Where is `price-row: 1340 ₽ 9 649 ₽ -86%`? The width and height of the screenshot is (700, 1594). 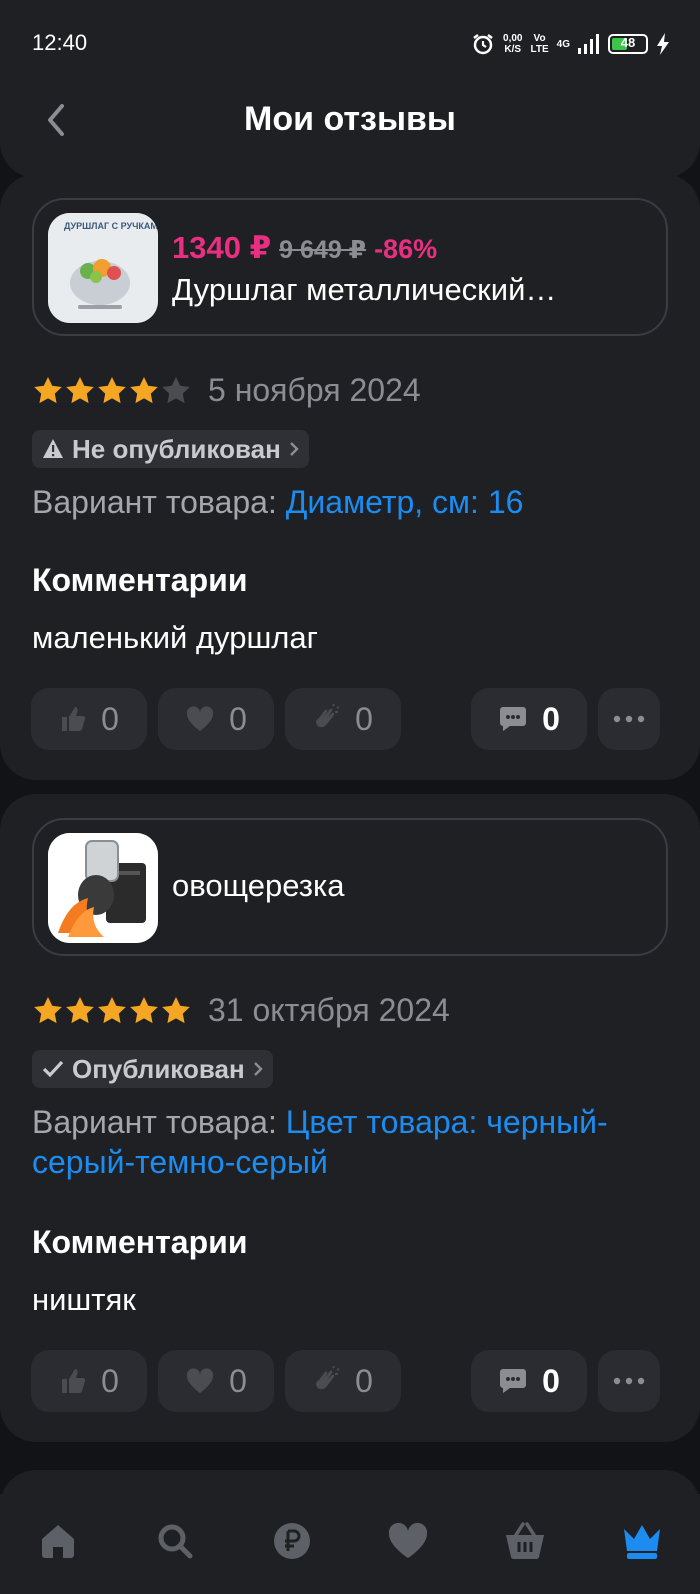
price-row: 1340 ₽ 9 649 ₽ -86% is located at coordinates (304, 248).